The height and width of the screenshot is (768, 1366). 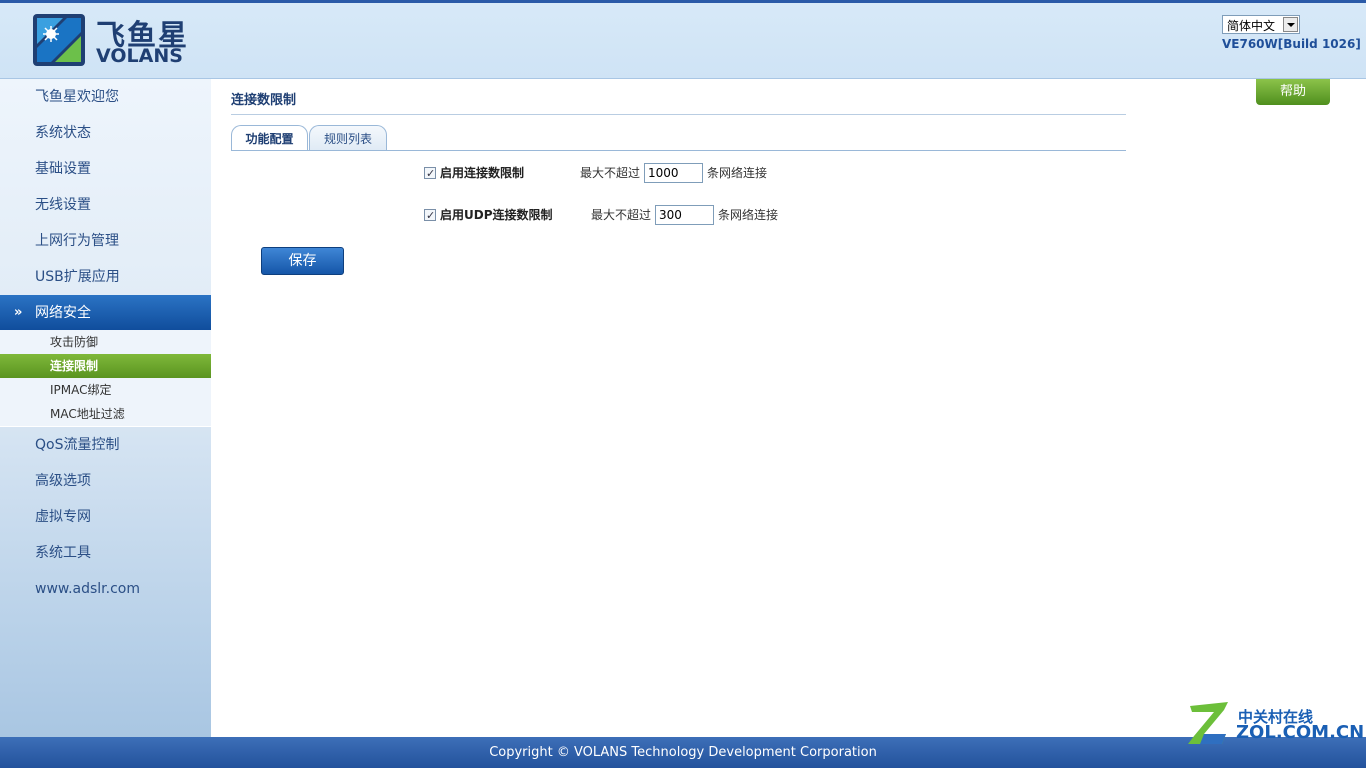 What do you see at coordinates (264, 100) in the screenshot?
I see `page-title: 连接数限制` at bounding box center [264, 100].